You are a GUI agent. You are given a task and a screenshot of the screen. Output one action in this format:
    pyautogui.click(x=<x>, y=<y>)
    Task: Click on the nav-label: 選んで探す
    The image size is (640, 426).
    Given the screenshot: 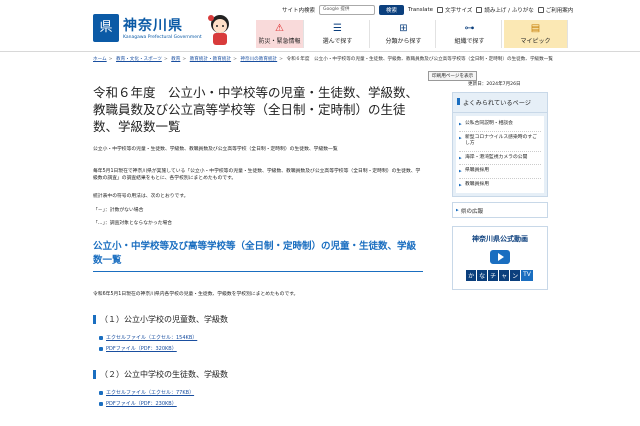 What is the action you would take?
    pyautogui.click(x=337, y=41)
    